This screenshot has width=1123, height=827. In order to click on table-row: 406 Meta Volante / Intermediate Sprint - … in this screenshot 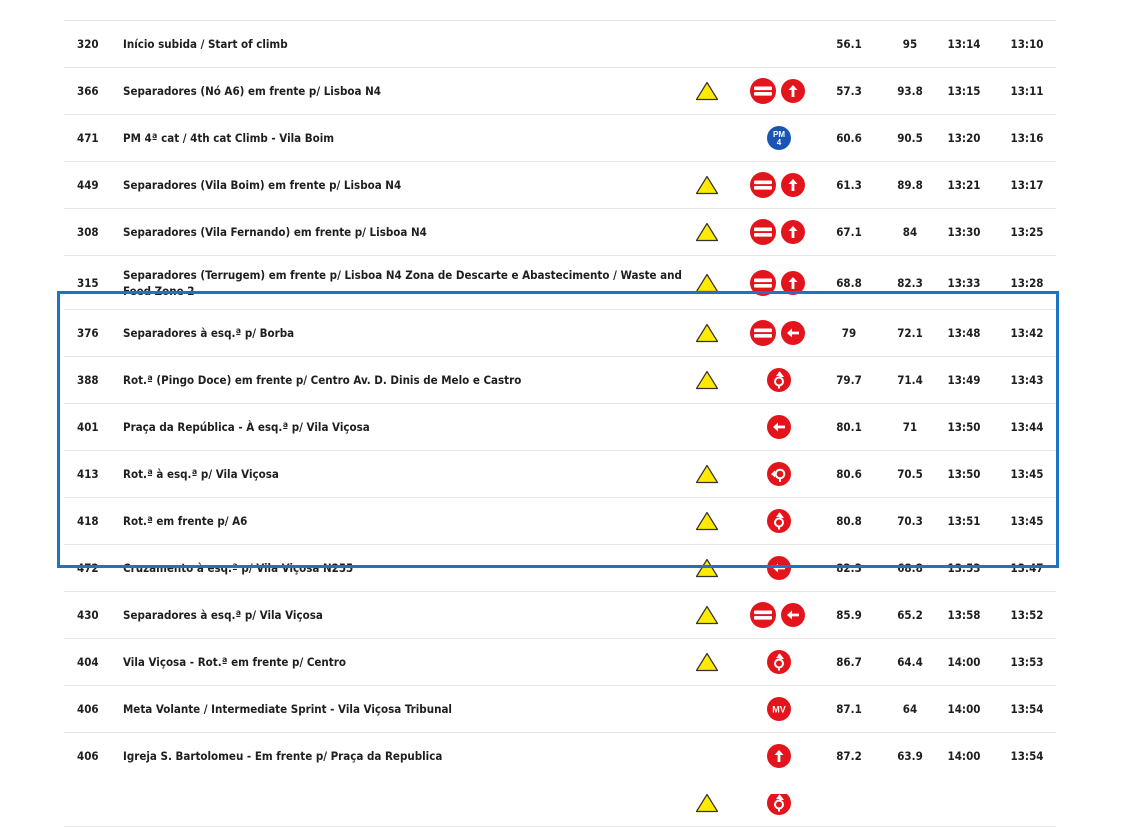, I will do `click(560, 709)`.